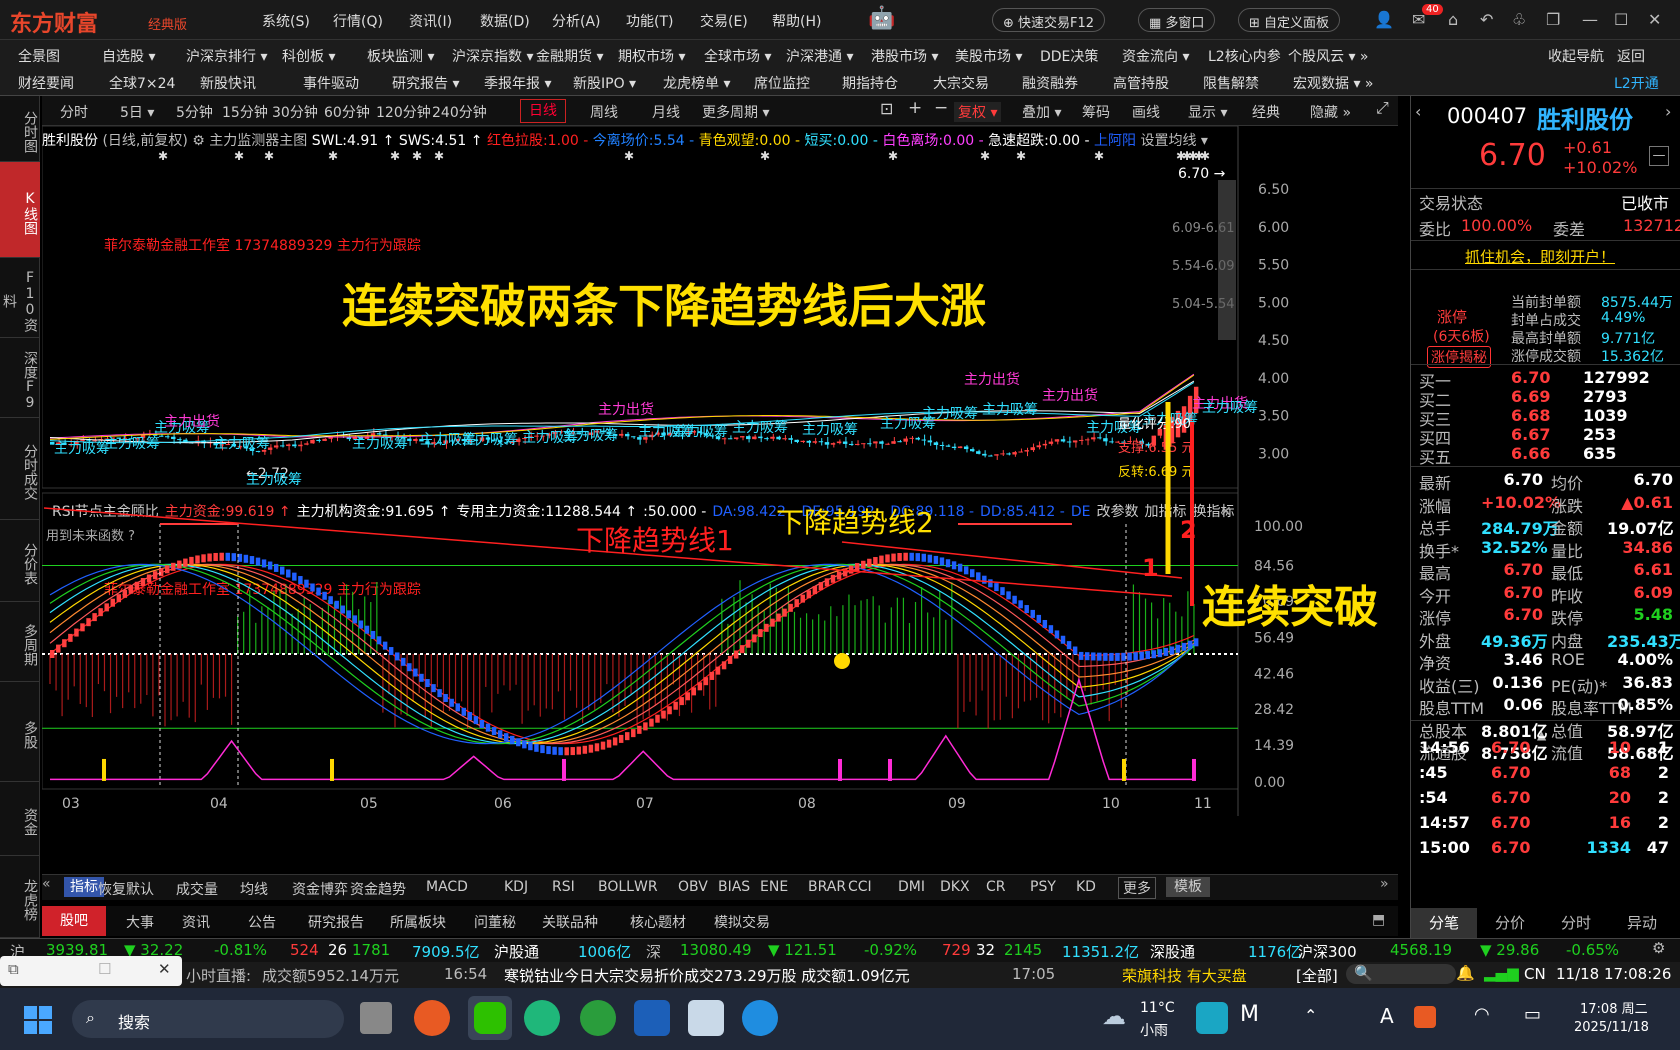 Image resolution: width=1680 pixels, height=1050 pixels. I want to click on info-tab: 公告, so click(262, 922).